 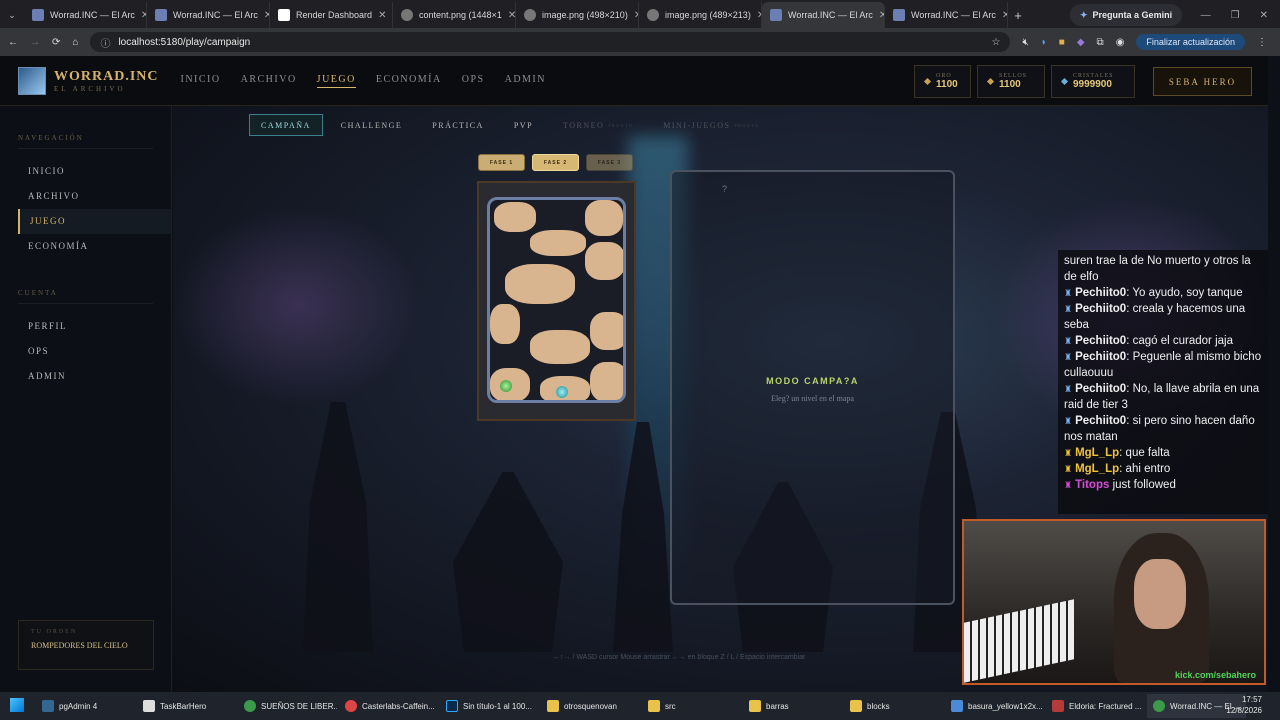 I want to click on browser-tab: content.png (1448×1 ✕, so click(x=454, y=15).